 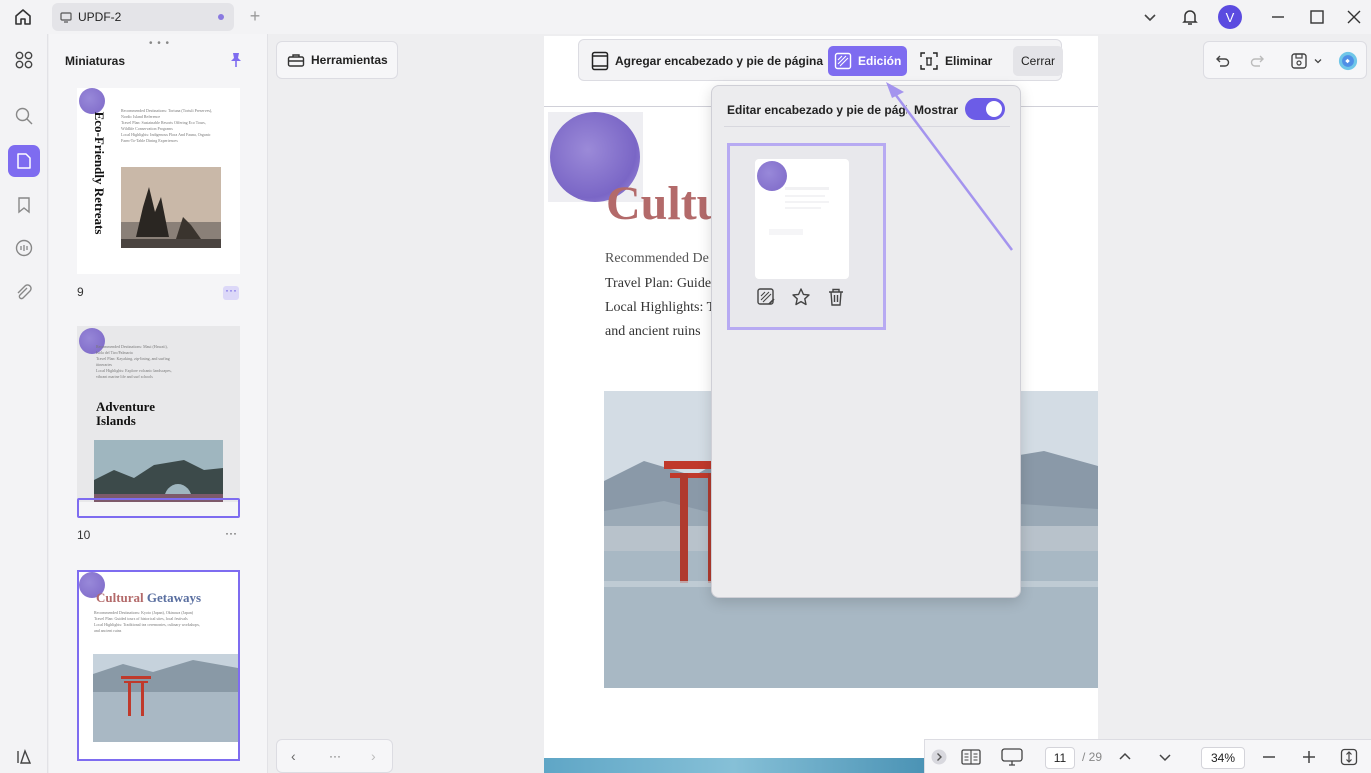 I want to click on rail-search-button, so click(x=24, y=116).